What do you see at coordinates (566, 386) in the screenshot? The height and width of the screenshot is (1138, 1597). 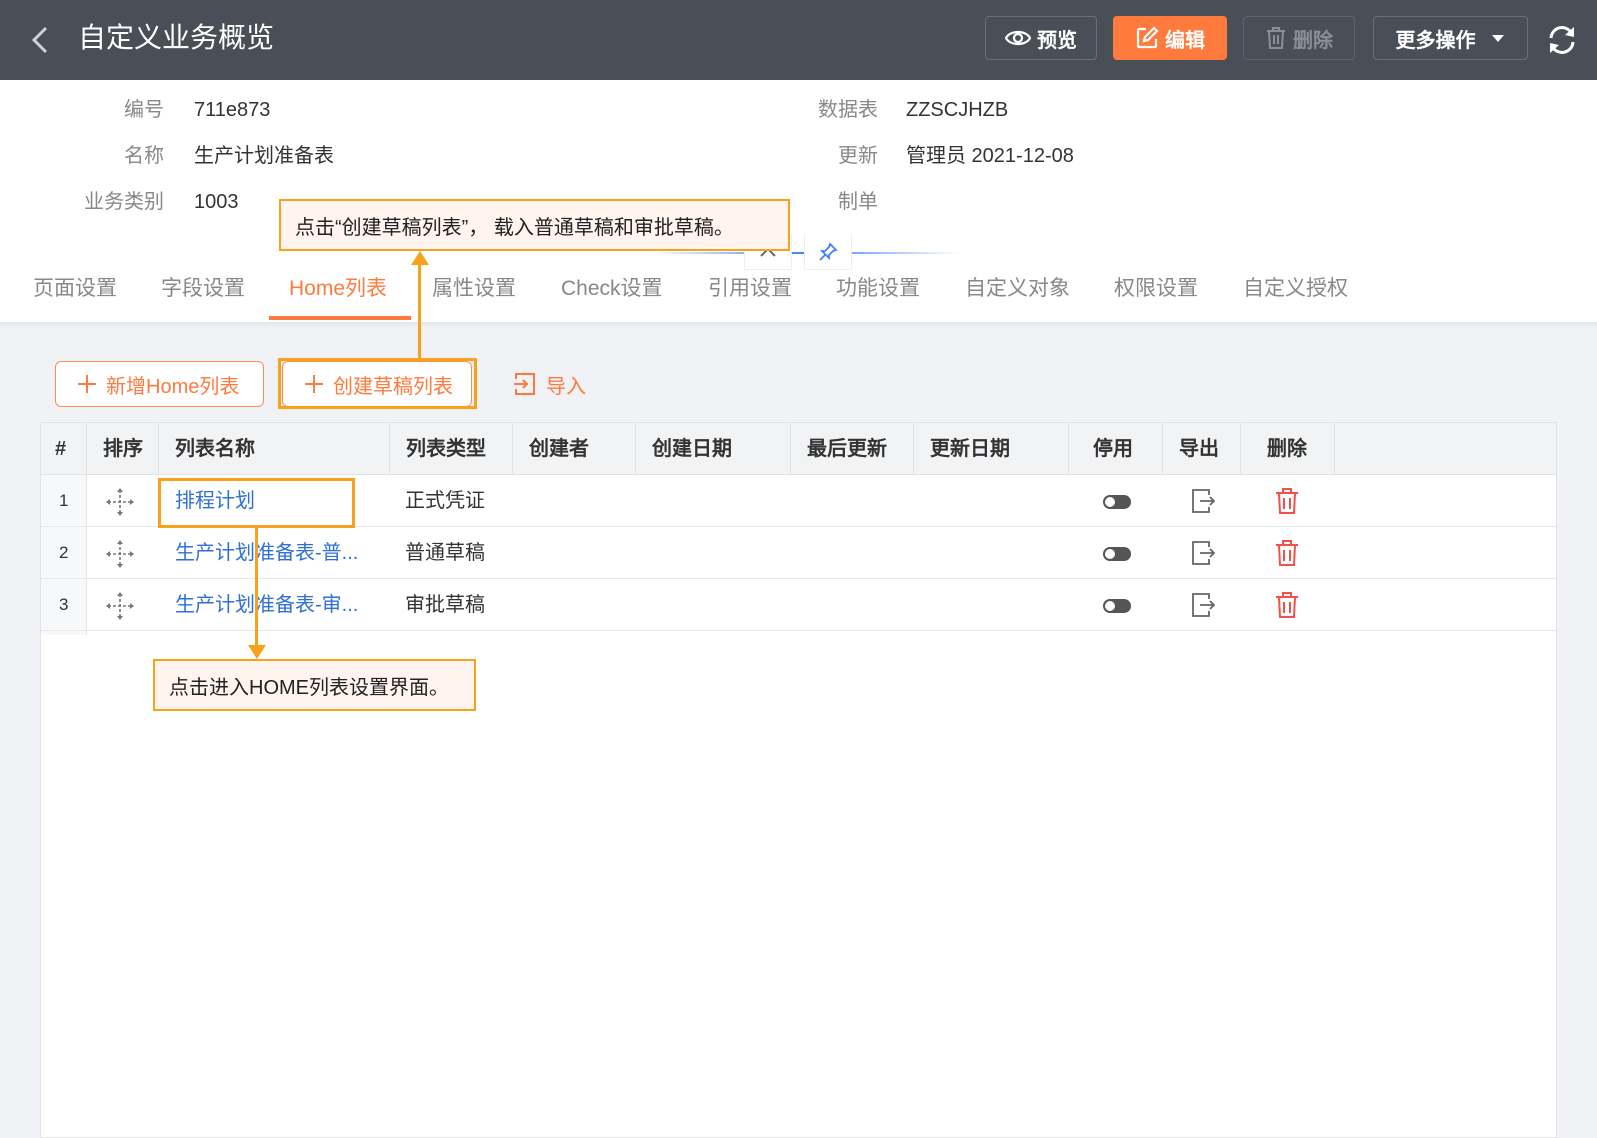 I see `import-label: 导入` at bounding box center [566, 386].